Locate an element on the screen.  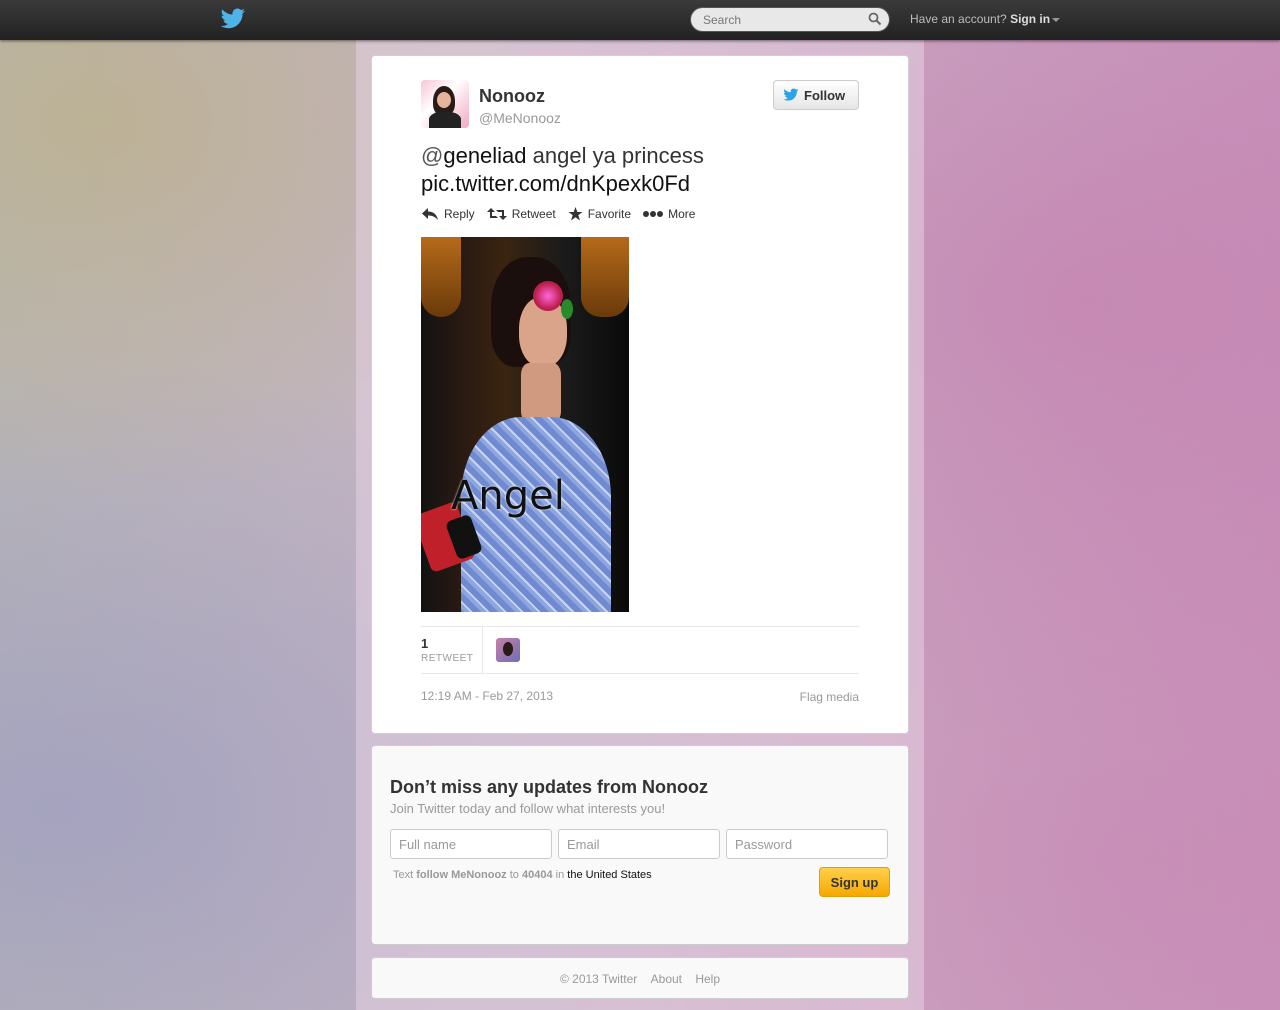
avatar-face is located at coordinates (444, 100).